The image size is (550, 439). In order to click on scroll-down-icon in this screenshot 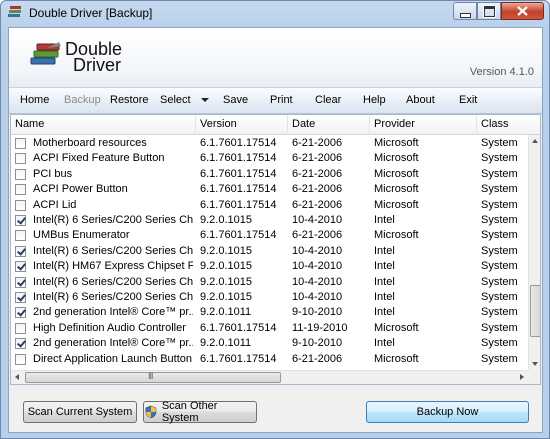, I will do `click(535, 364)`.